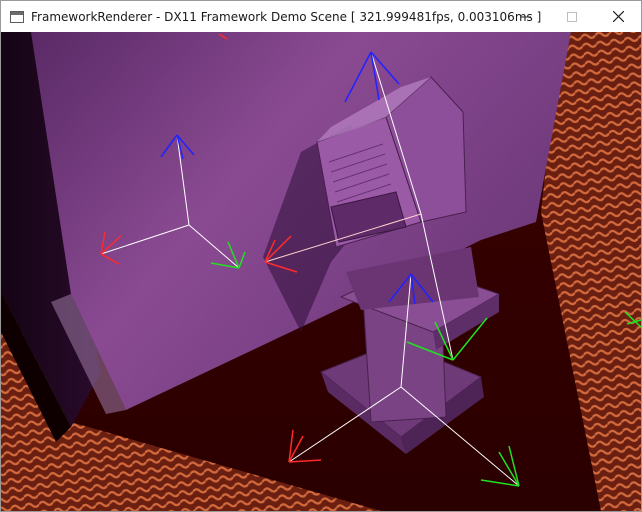 This screenshot has height=512, width=642. I want to click on maximize-icon, so click(572, 16).